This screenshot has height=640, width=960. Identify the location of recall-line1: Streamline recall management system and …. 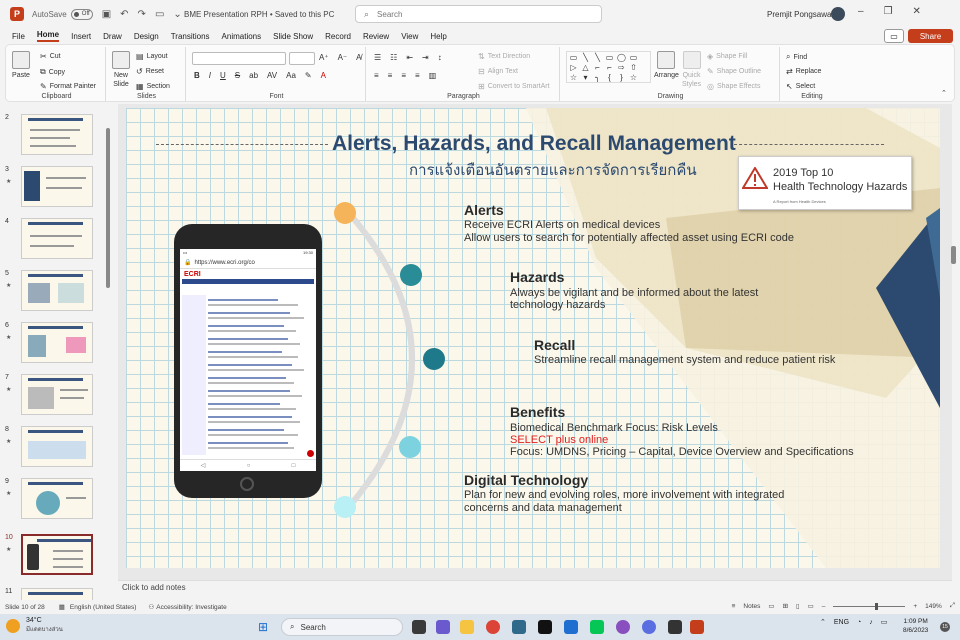
(684, 360).